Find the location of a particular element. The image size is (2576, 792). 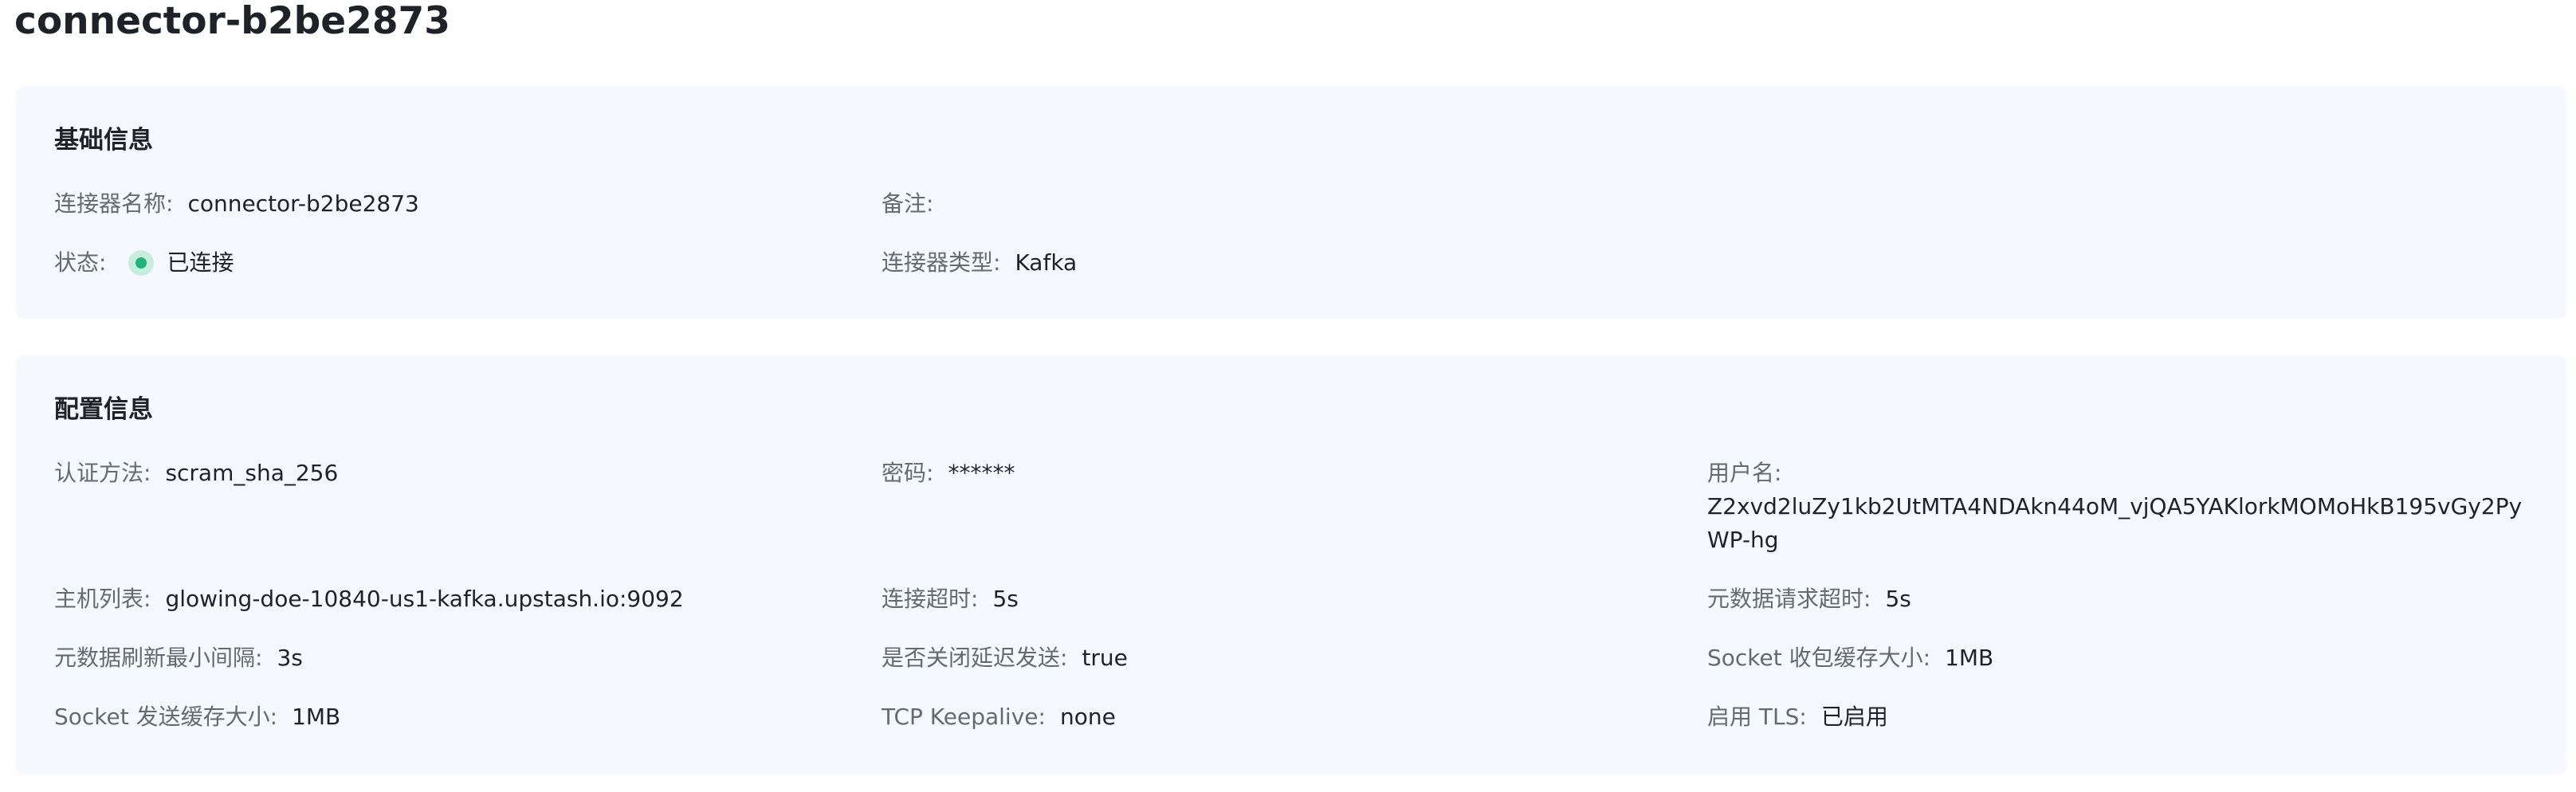

status-value: 已连接 is located at coordinates (200, 262).